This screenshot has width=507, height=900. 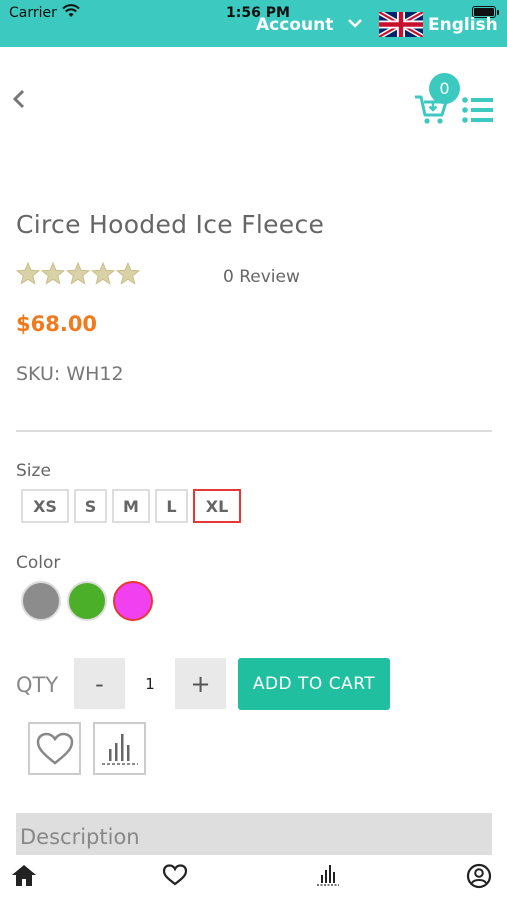 I want to click on size-option-m: M, so click(x=131, y=506).